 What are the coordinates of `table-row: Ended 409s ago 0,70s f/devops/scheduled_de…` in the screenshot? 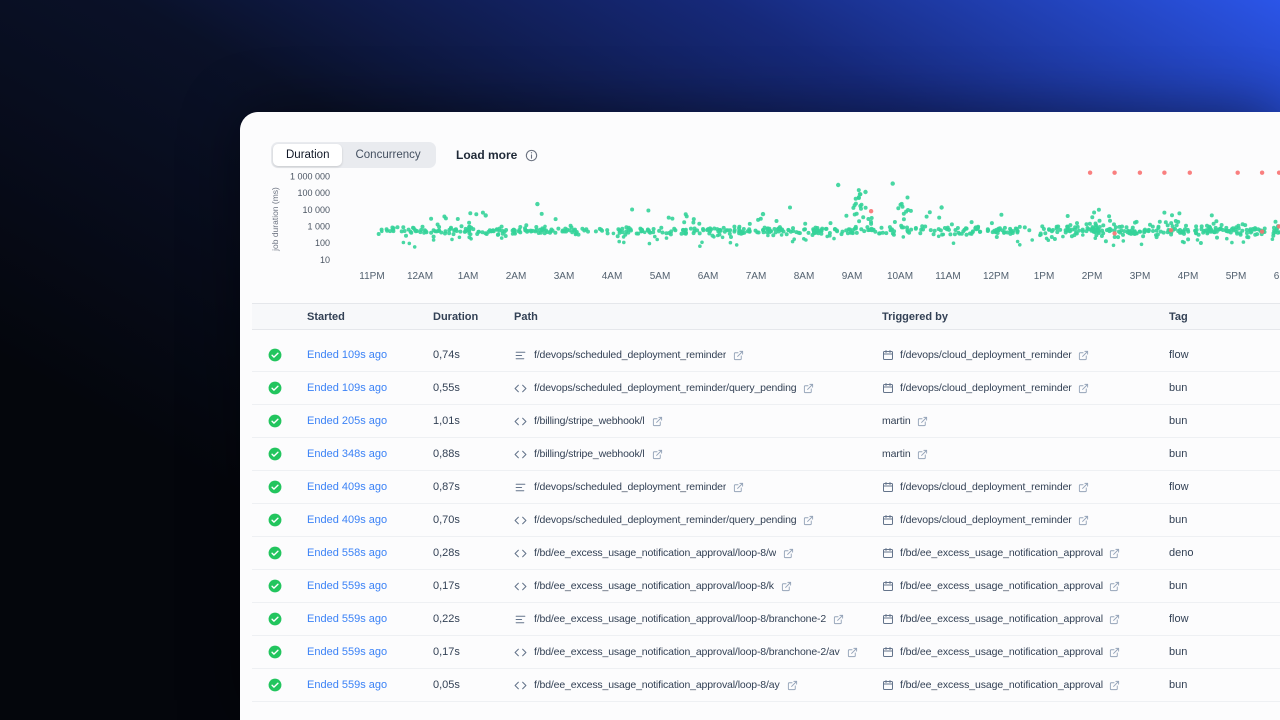 It's located at (766, 520).